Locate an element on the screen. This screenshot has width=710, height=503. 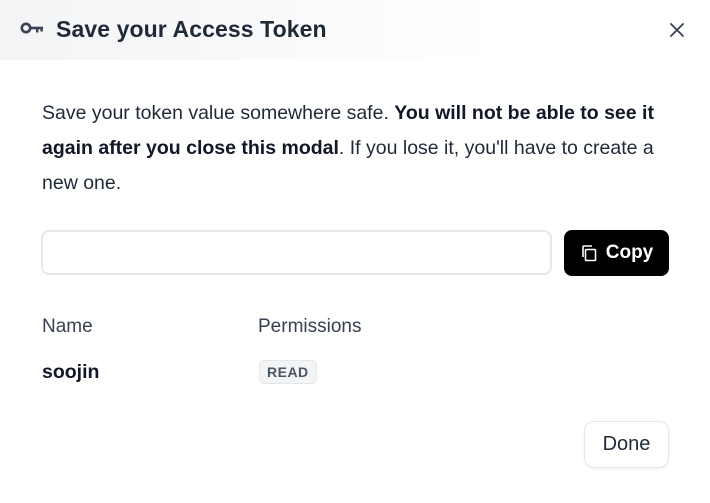
done-button: Done is located at coordinates (626, 444).